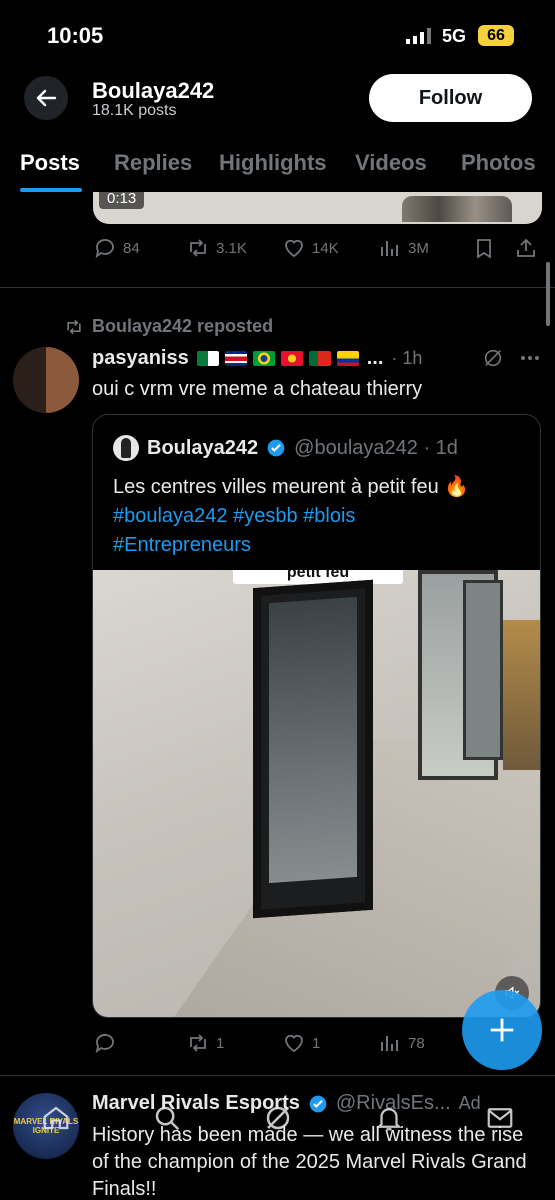 This screenshot has height=1200, width=555. Describe the element at coordinates (203, 447) in the screenshot. I see `quote-author-name: Boulaya242` at that location.